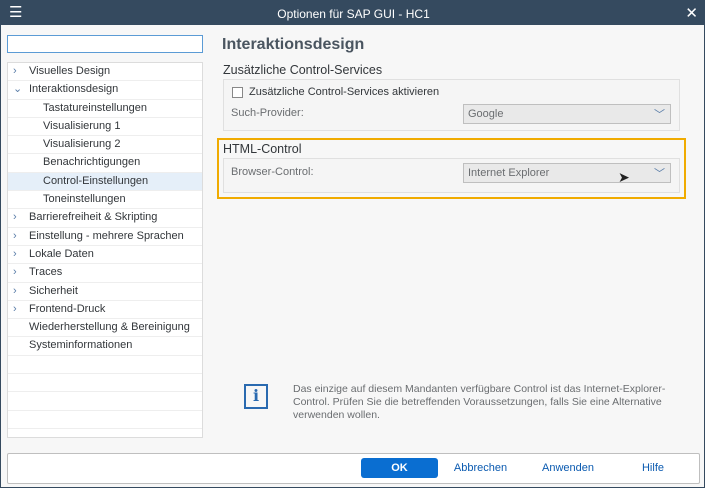 The height and width of the screenshot is (488, 705). I want to click on tree-item: Wiederherstellung & Bereinigung, so click(105, 328).